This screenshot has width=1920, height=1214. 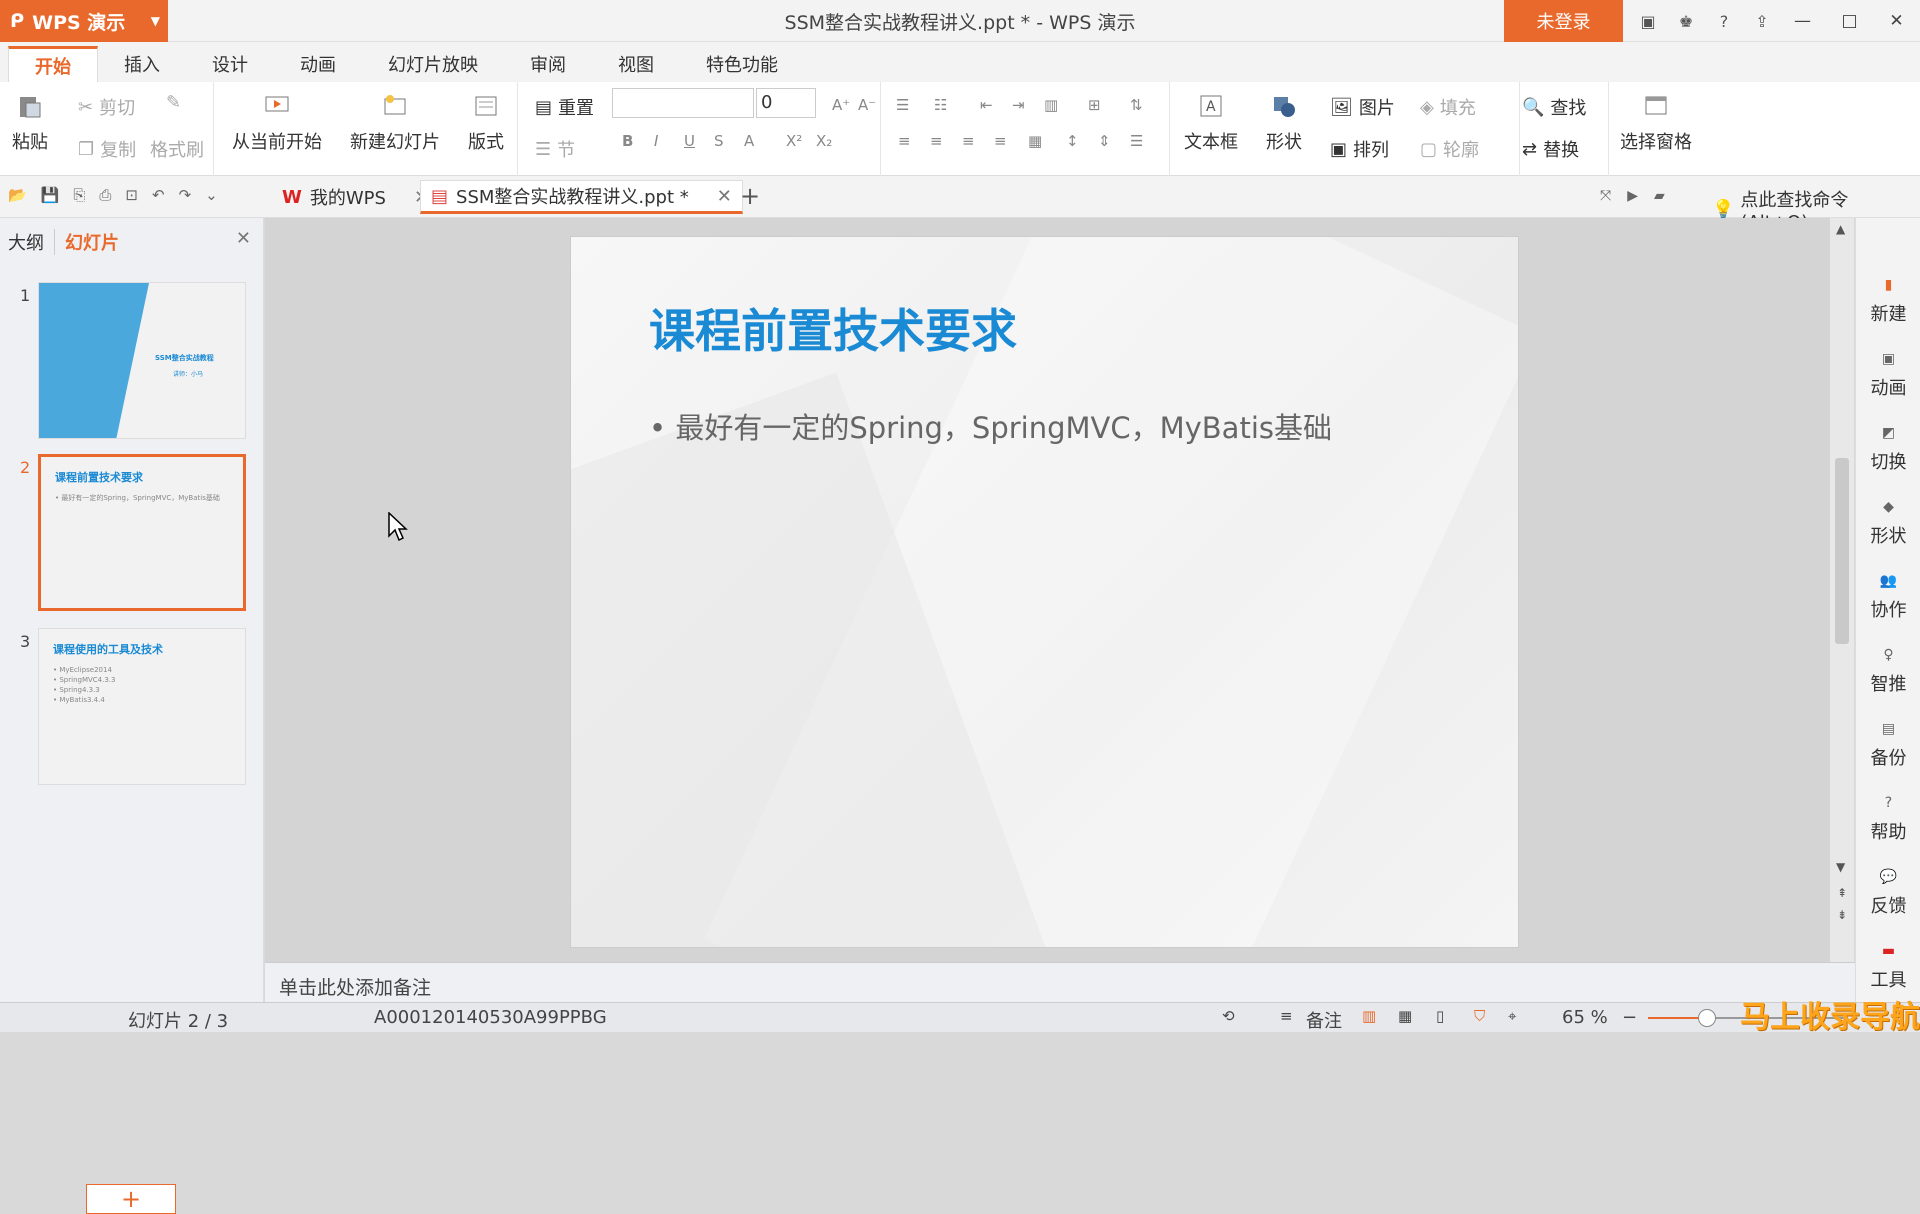 I want to click on undo-icon: ↶, so click(x=158, y=195).